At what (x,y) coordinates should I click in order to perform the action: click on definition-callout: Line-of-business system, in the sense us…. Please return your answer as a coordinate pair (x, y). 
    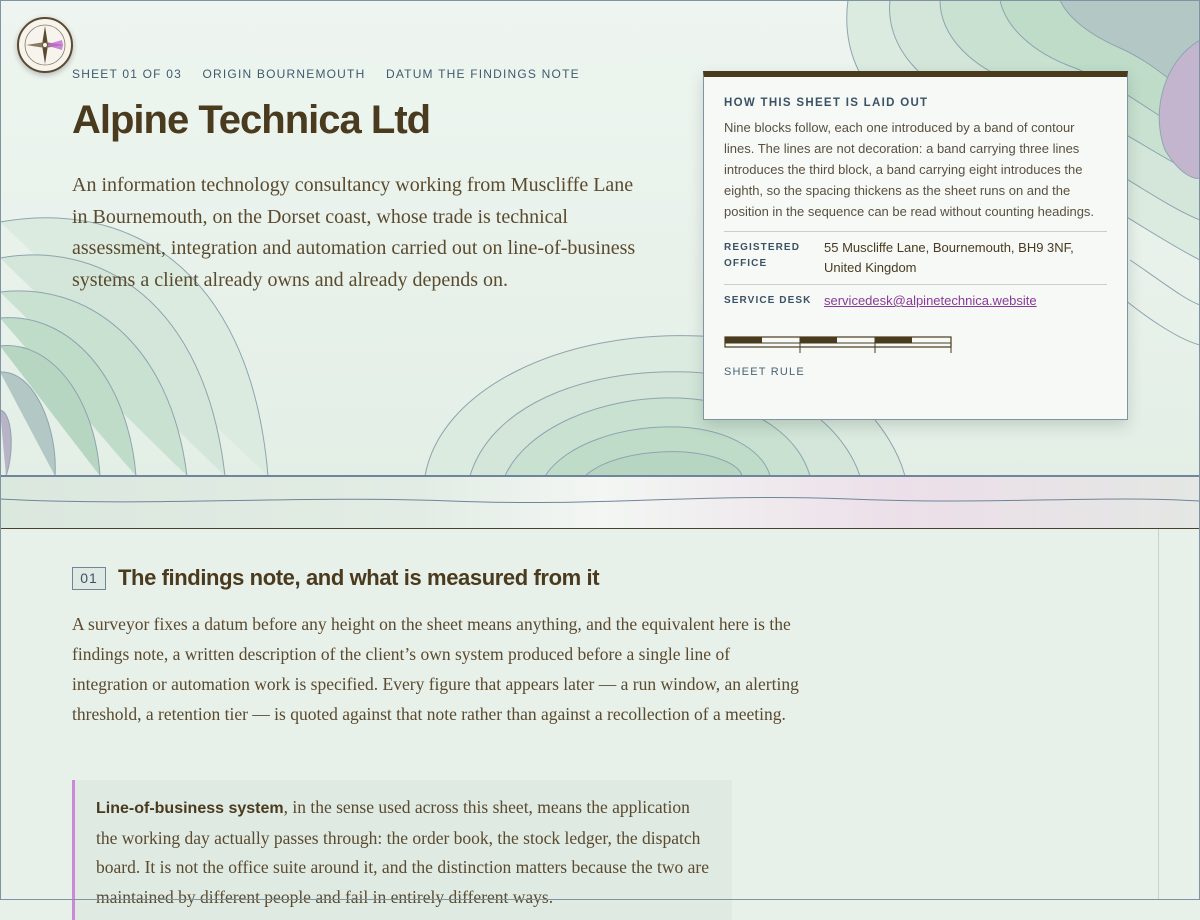
    Looking at the image, I should click on (402, 850).